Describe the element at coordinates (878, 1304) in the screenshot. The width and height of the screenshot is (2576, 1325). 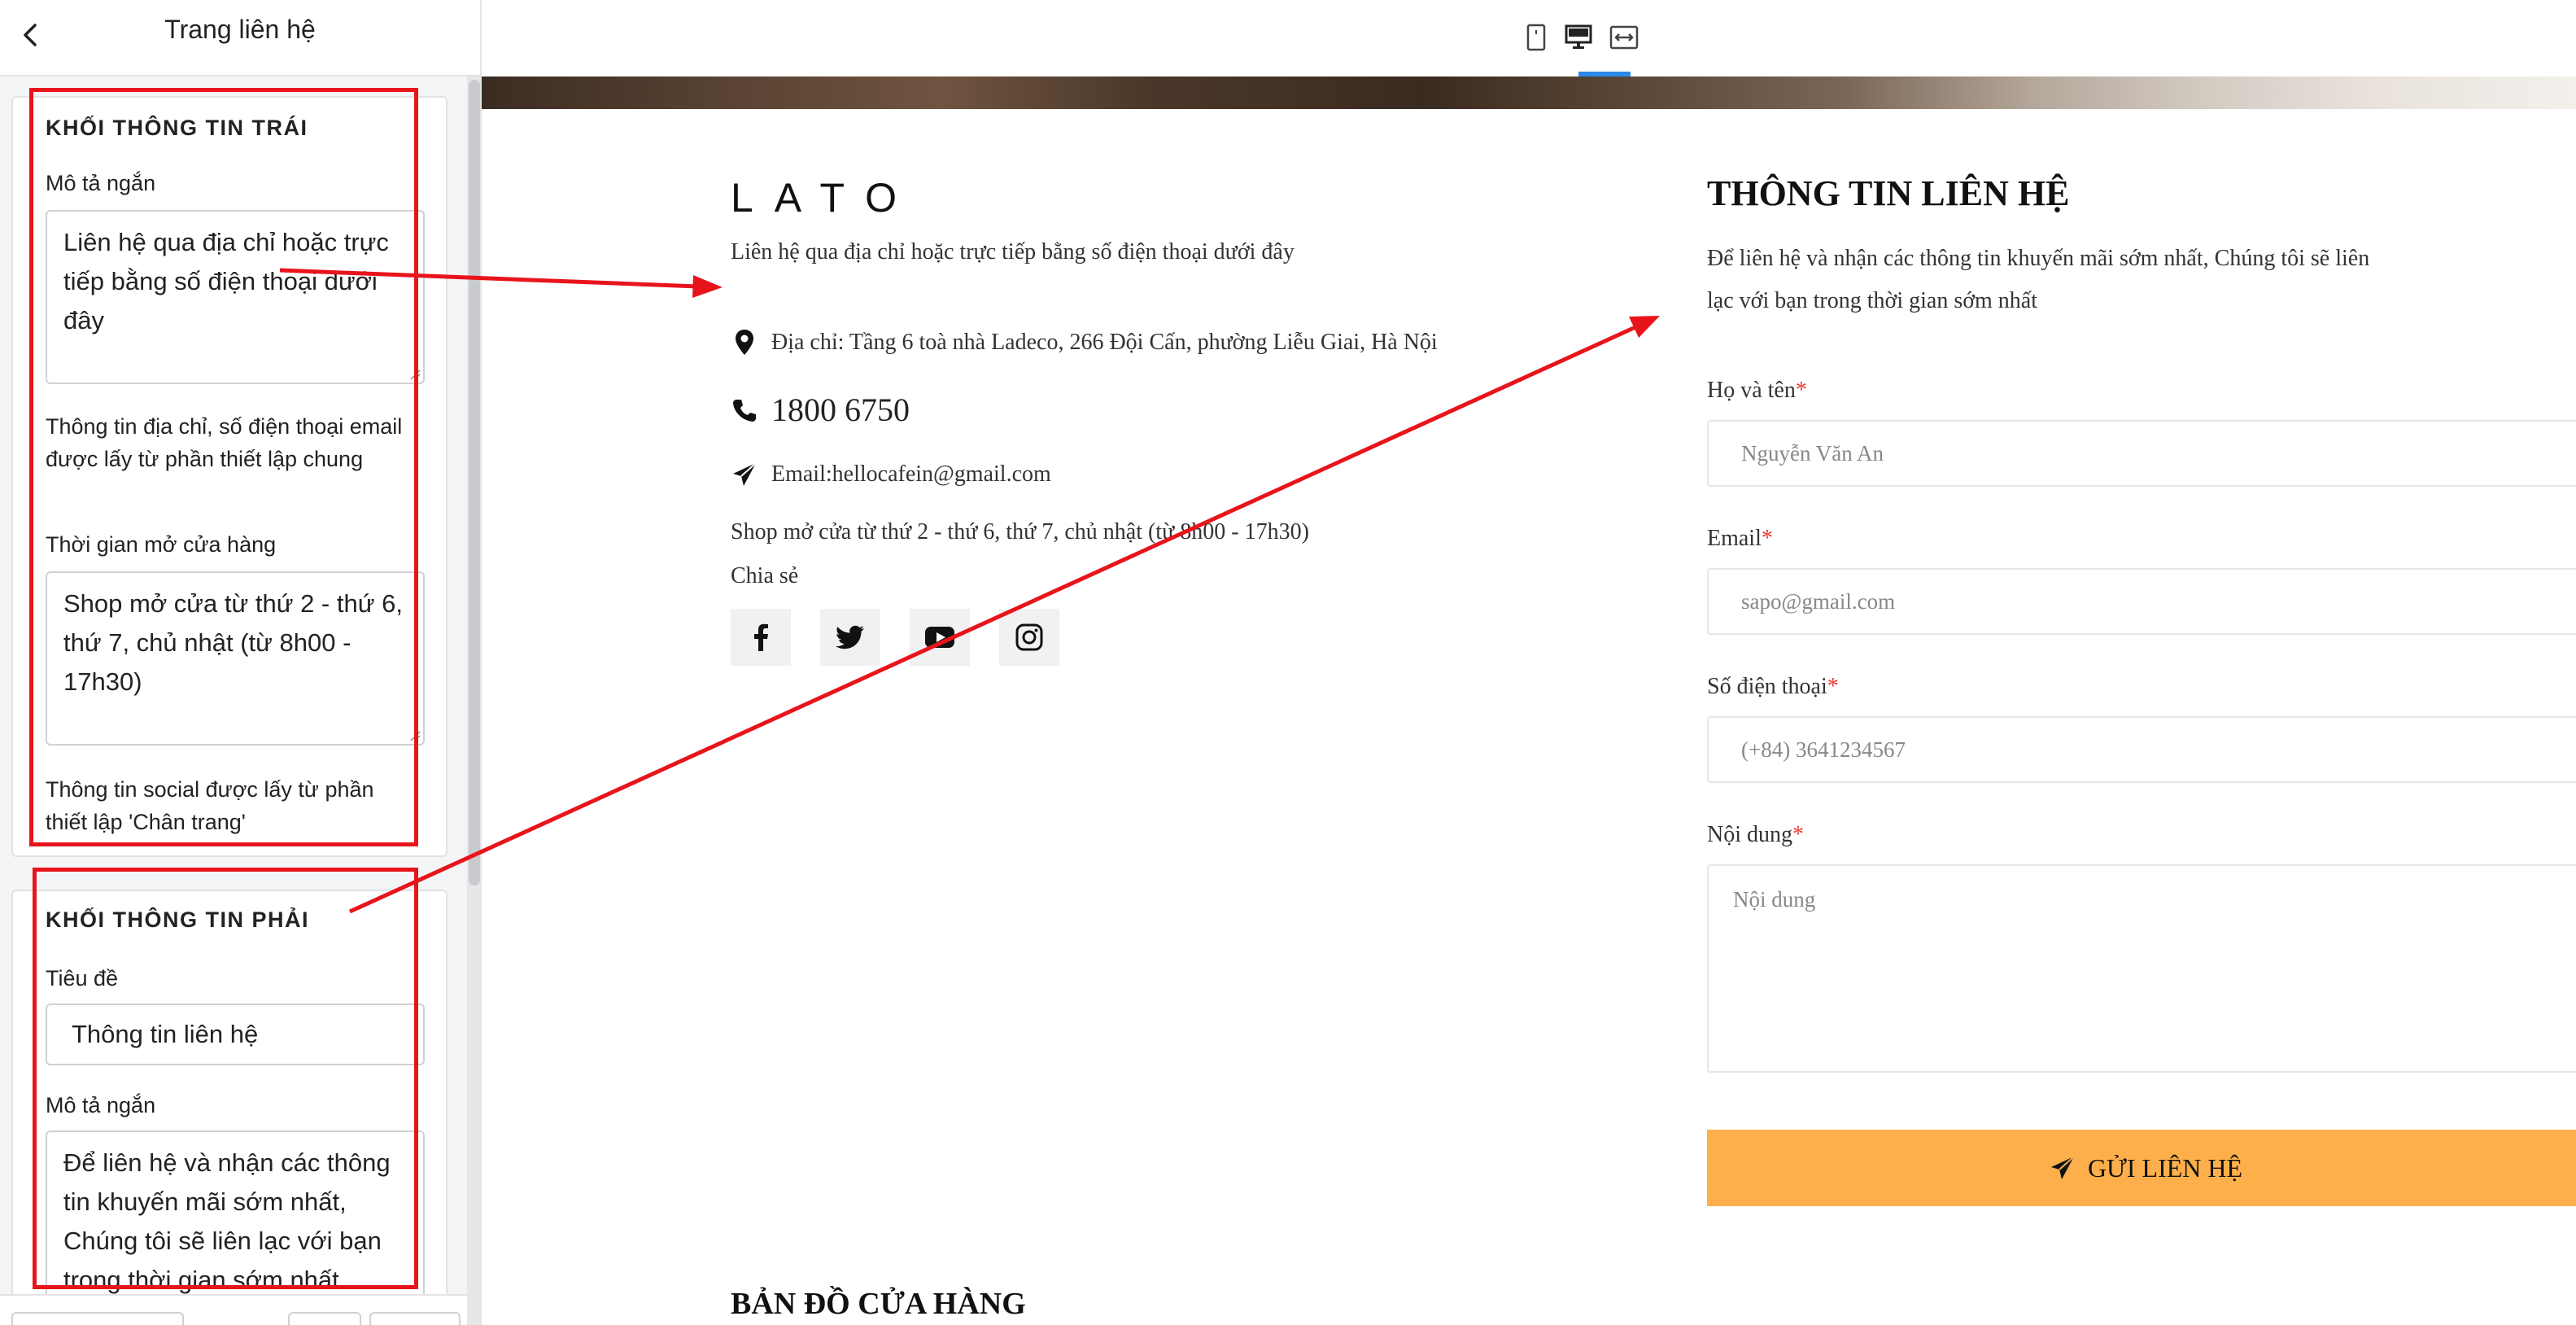
I see `store-map-title: BẢN ĐỒ CỬA HÀNG` at that location.